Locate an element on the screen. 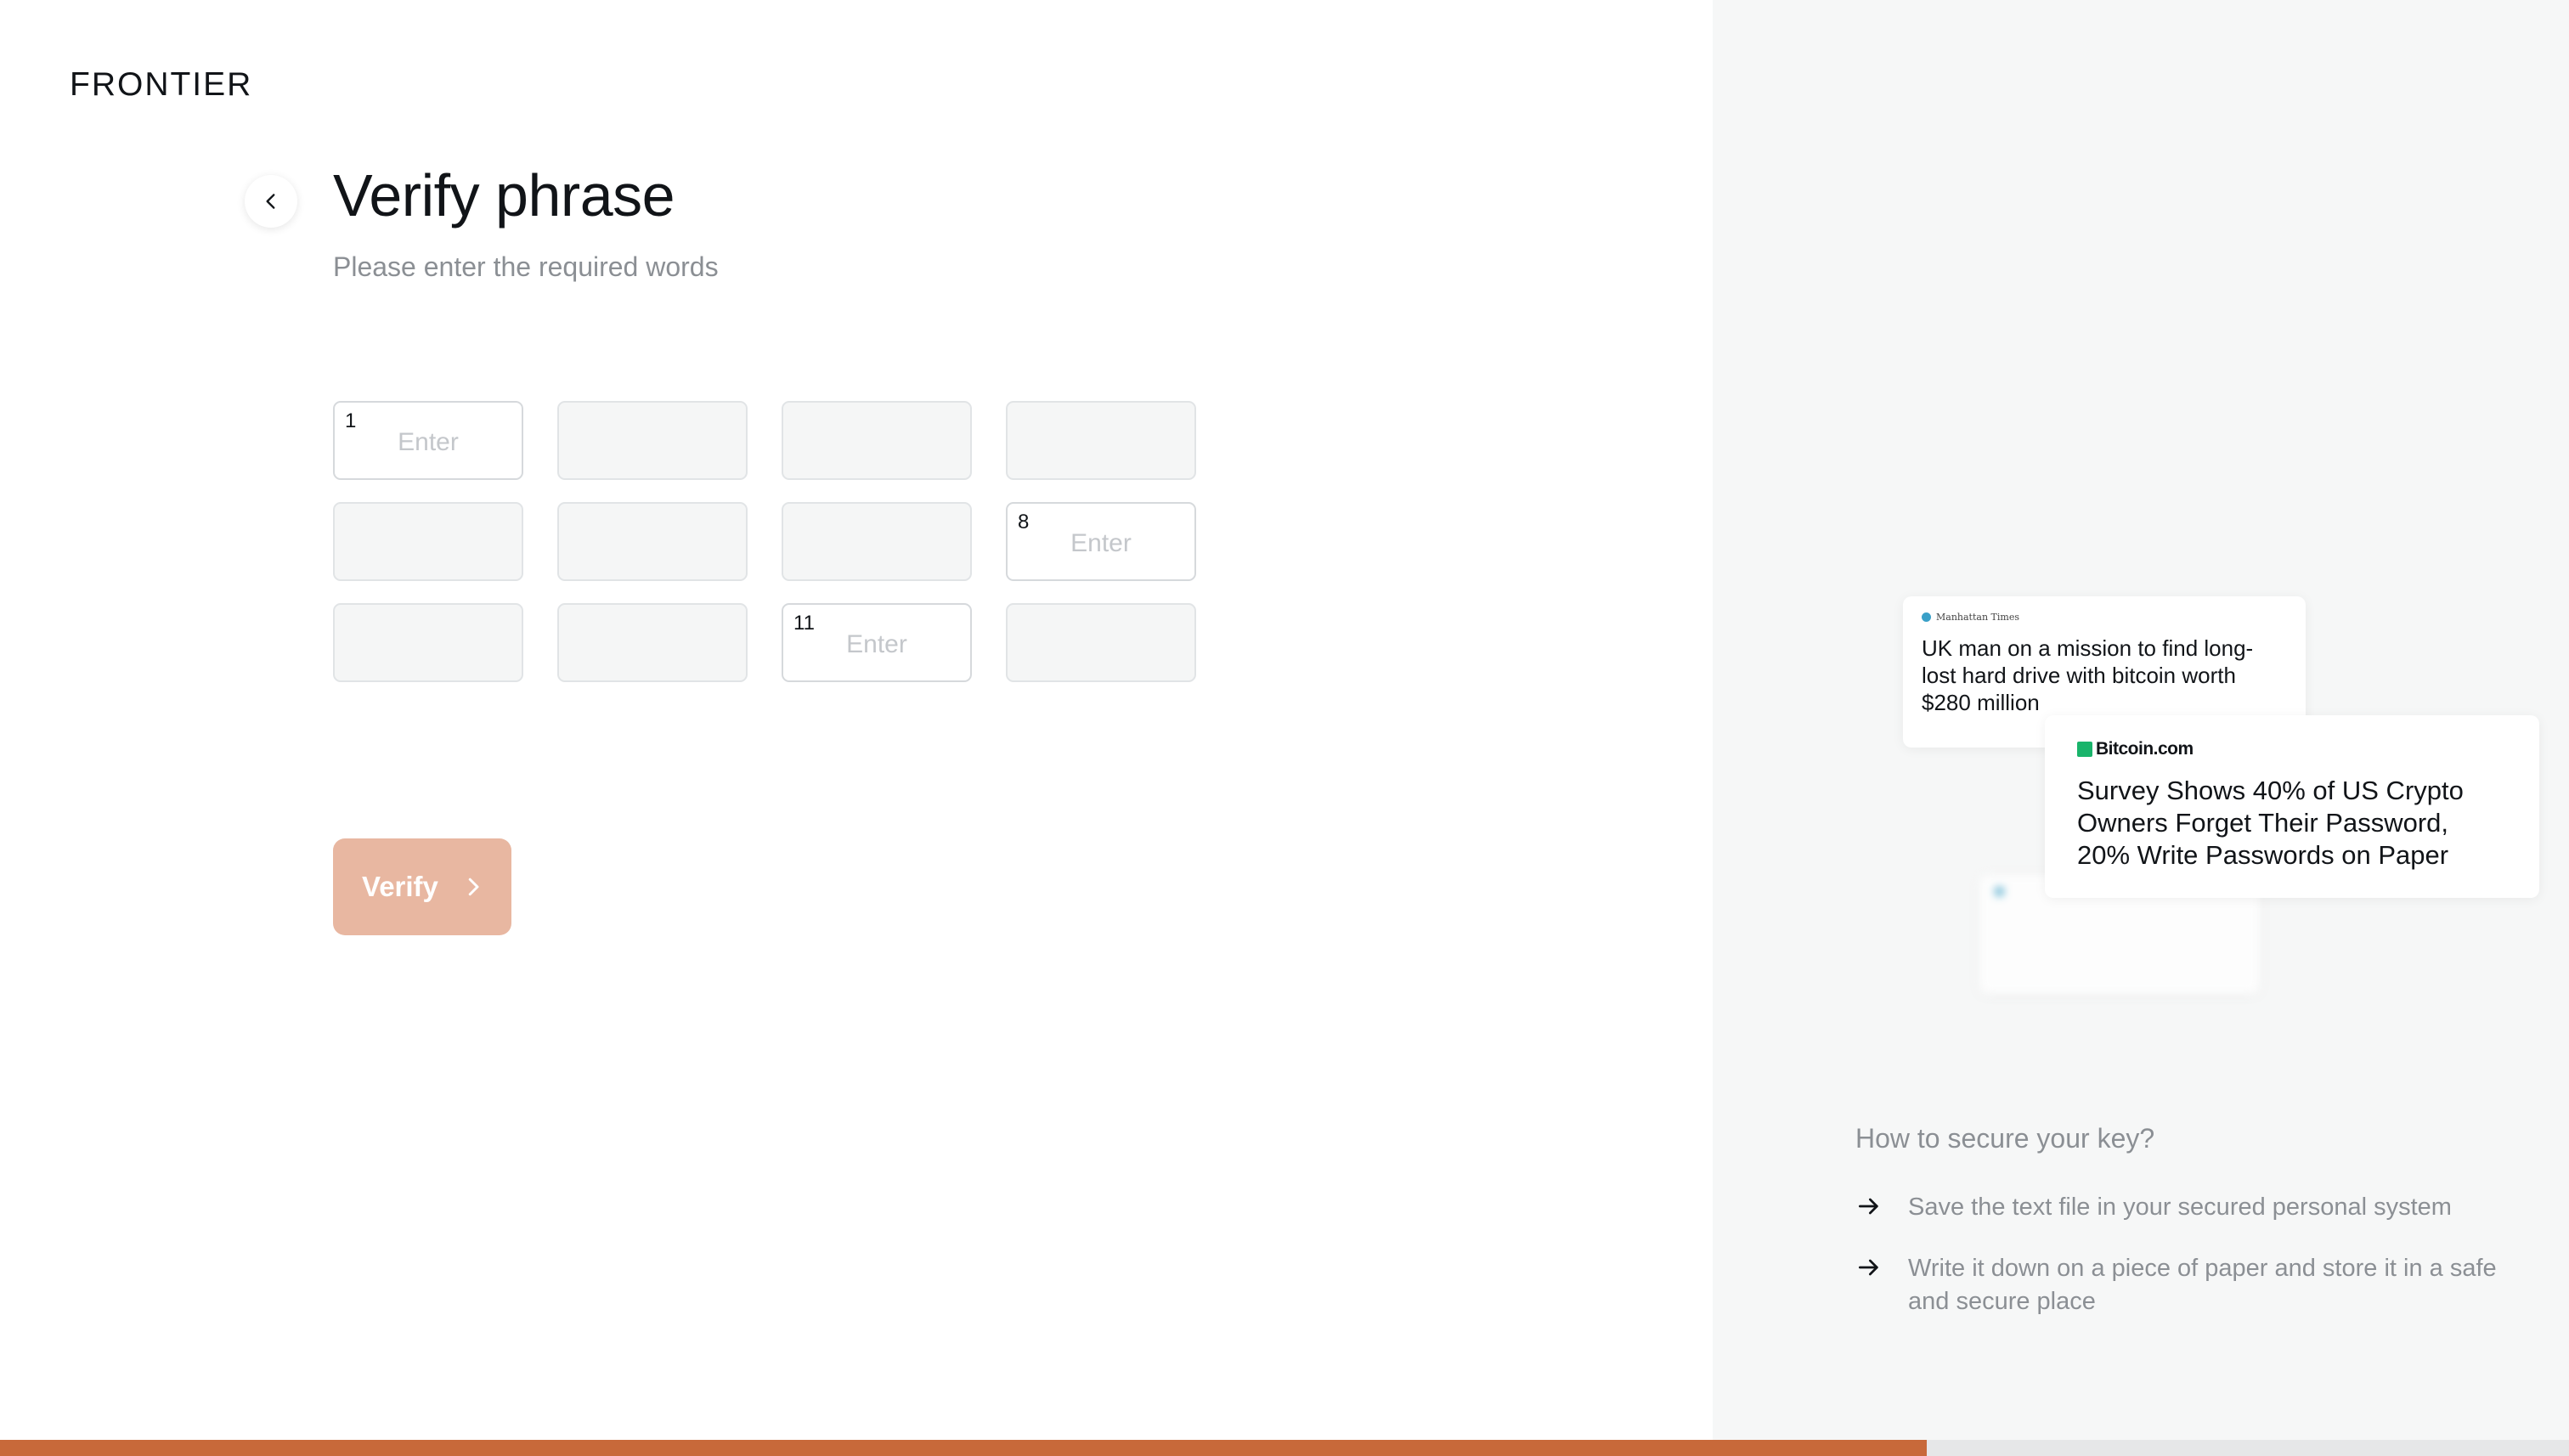 The width and height of the screenshot is (2569, 1456). phrase-word-input-cell: 11 is located at coordinates (877, 643).